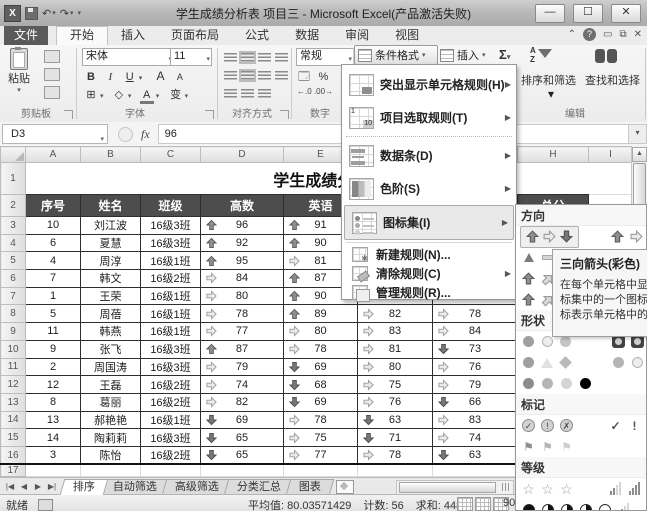  What do you see at coordinates (13, 455) in the screenshot?
I see `row-header-16: 16` at bounding box center [13, 455].